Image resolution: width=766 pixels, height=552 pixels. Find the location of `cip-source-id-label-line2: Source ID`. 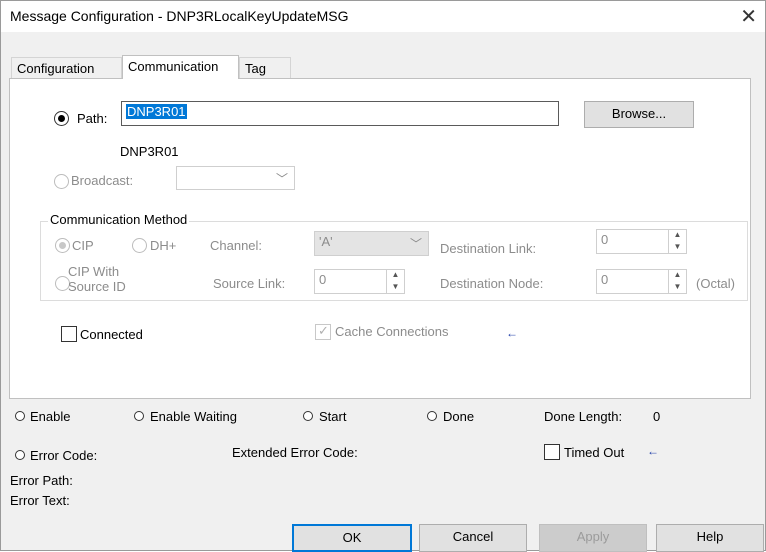

cip-source-id-label-line2: Source ID is located at coordinates (97, 286).